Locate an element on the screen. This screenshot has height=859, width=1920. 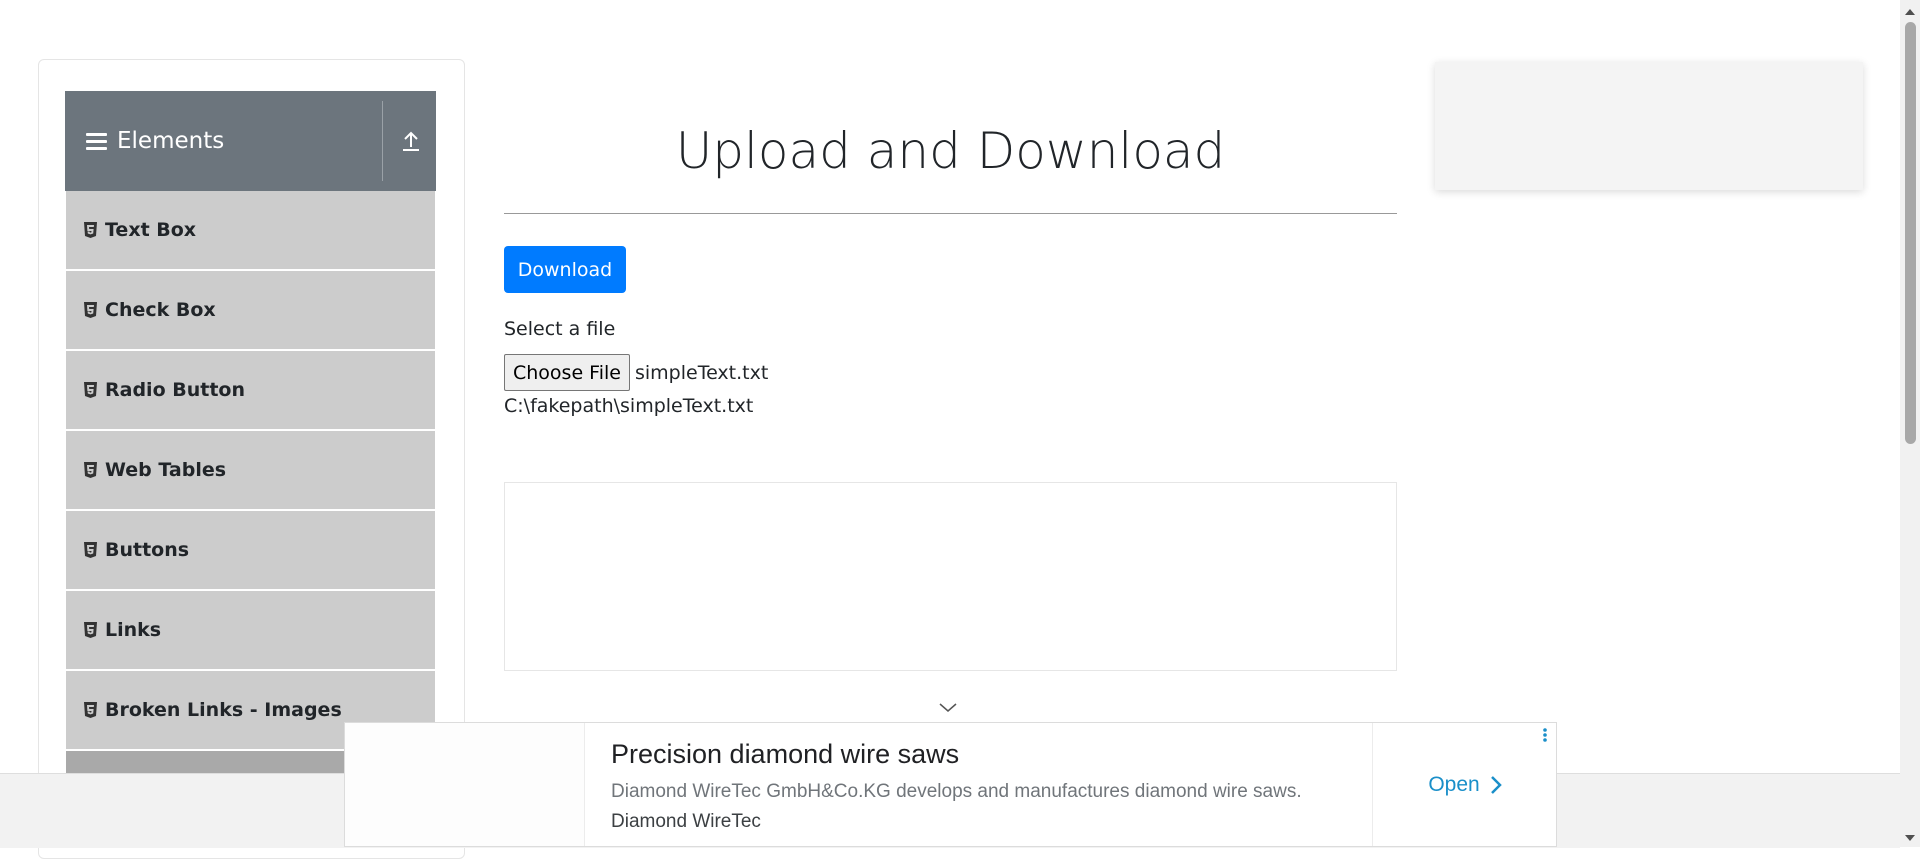
sidebar-item-label: Text Box is located at coordinates (151, 230).